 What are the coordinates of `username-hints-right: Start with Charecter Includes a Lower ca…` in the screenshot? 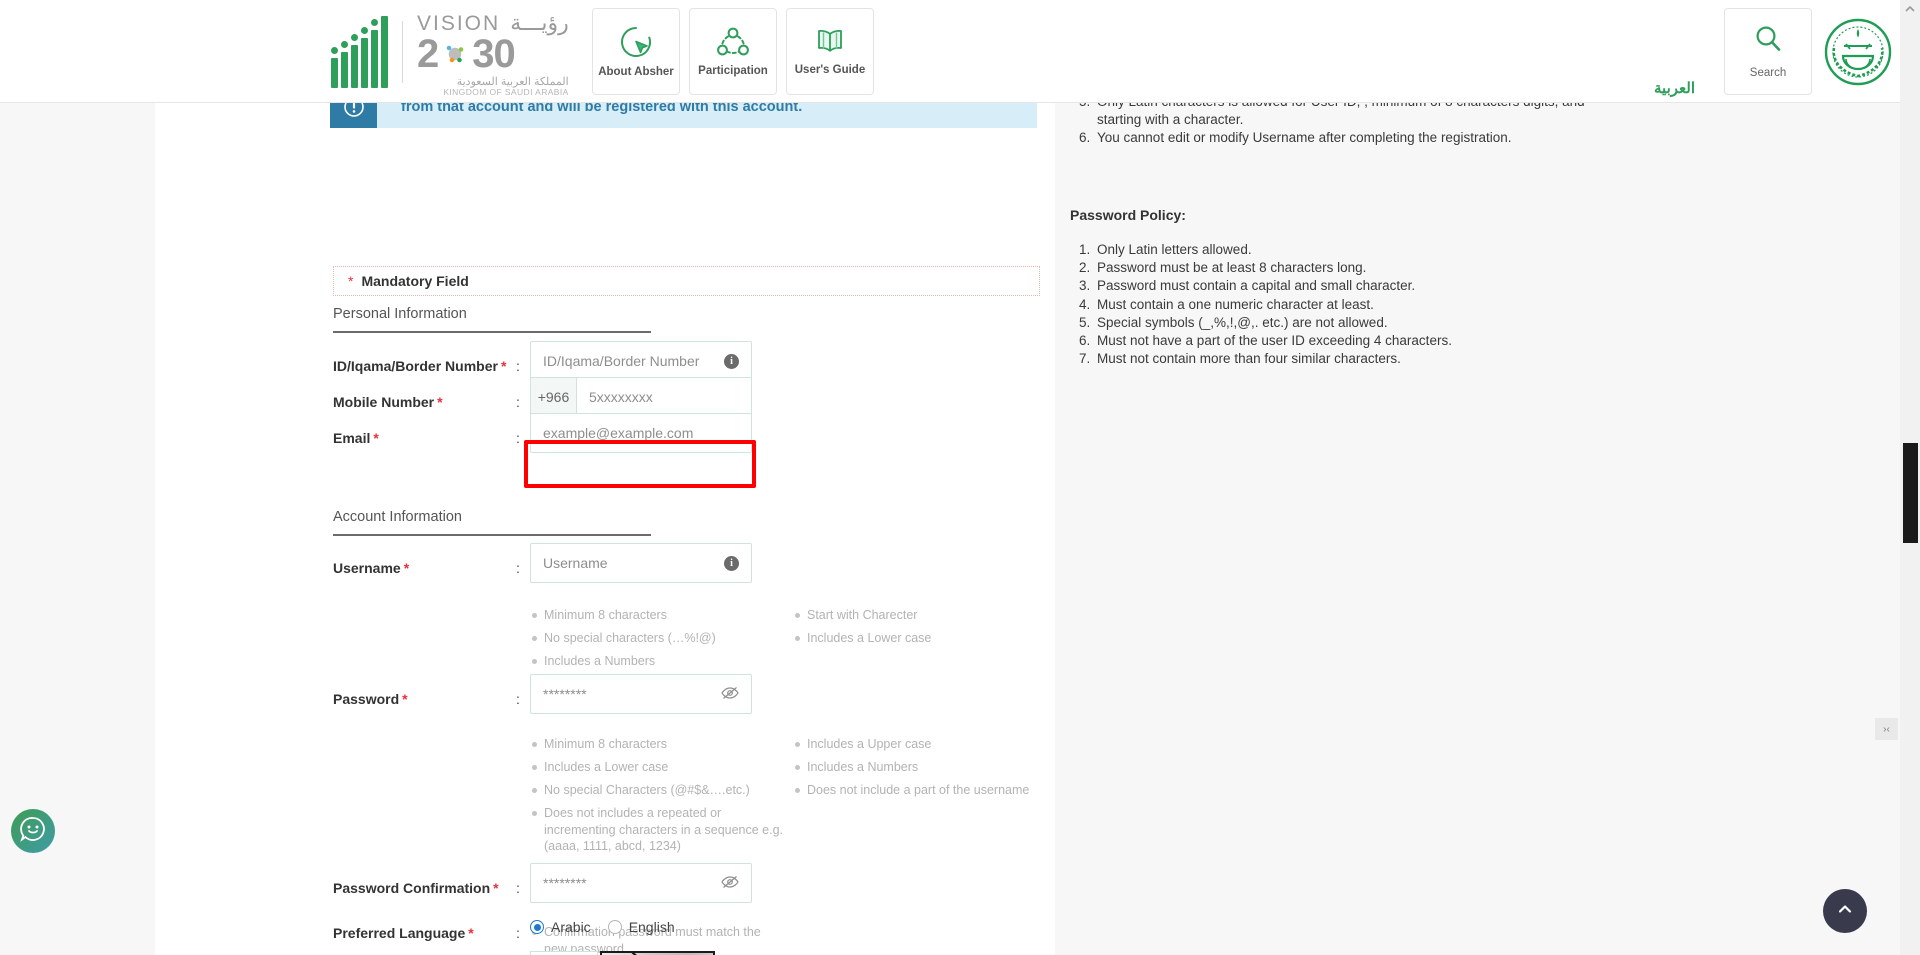 It's located at (918, 638).